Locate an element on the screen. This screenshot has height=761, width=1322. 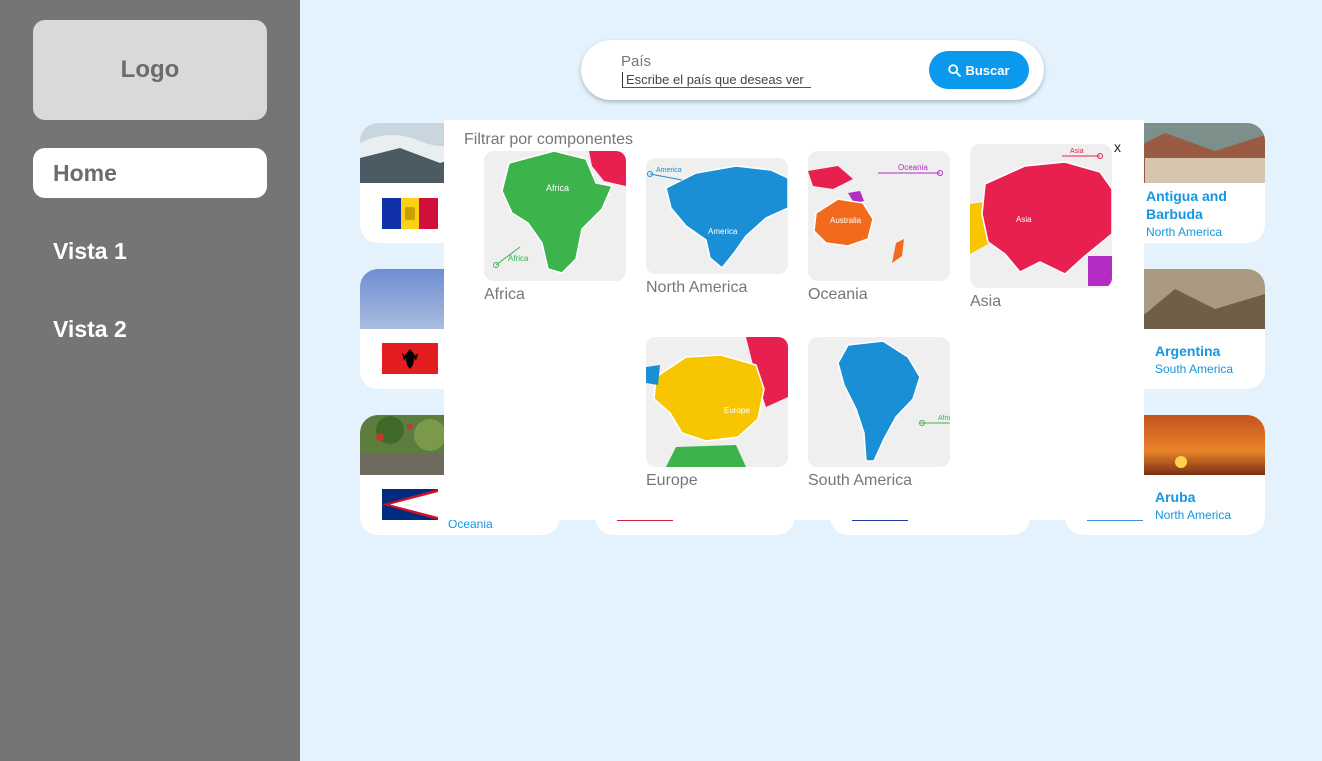
logo: Logo is located at coordinates (150, 70).